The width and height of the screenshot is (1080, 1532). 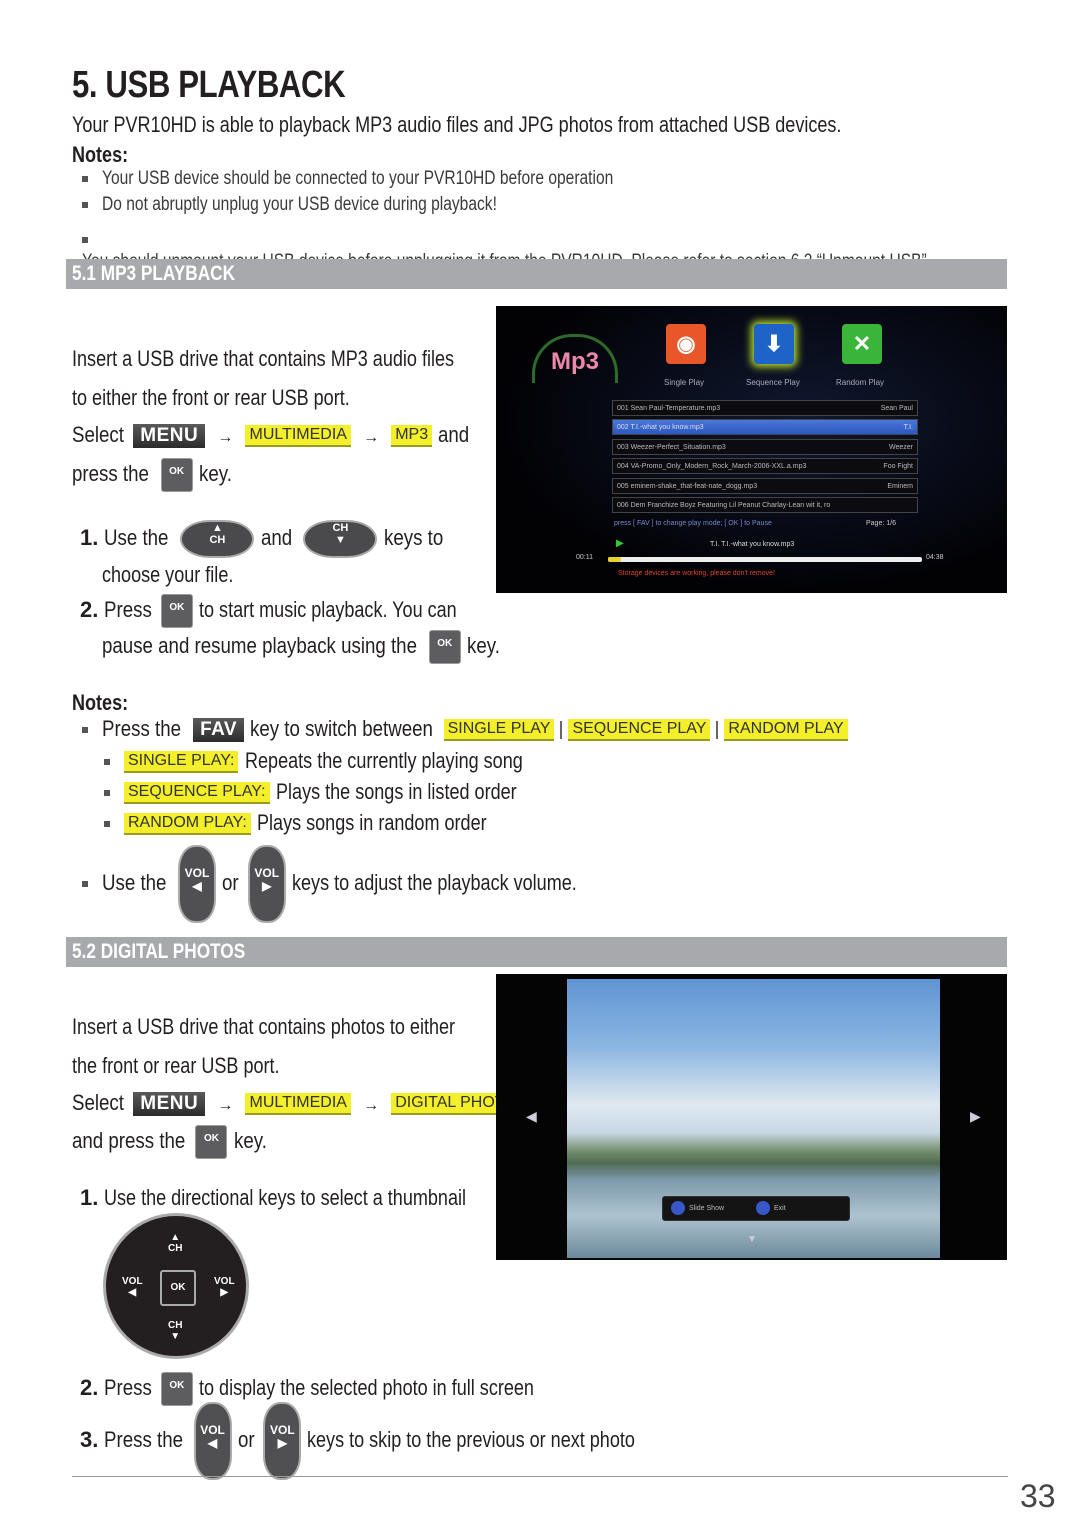 What do you see at coordinates (219, 730) in the screenshot?
I see `fav-key: FAV` at bounding box center [219, 730].